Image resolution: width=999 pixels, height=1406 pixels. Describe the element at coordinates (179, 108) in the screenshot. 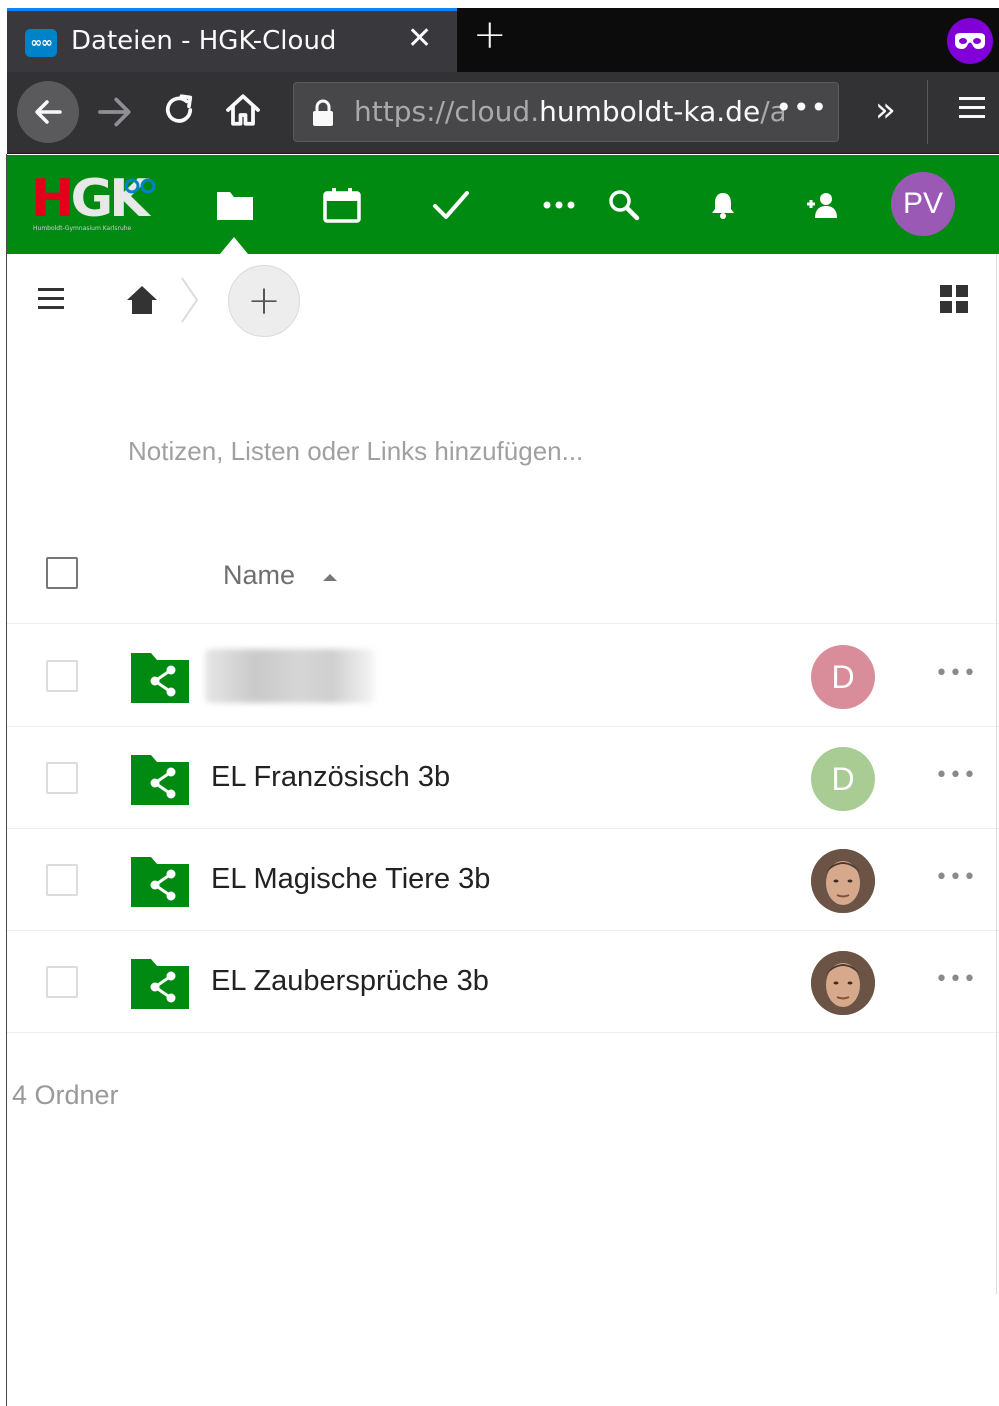

I see `reload-icon` at that location.